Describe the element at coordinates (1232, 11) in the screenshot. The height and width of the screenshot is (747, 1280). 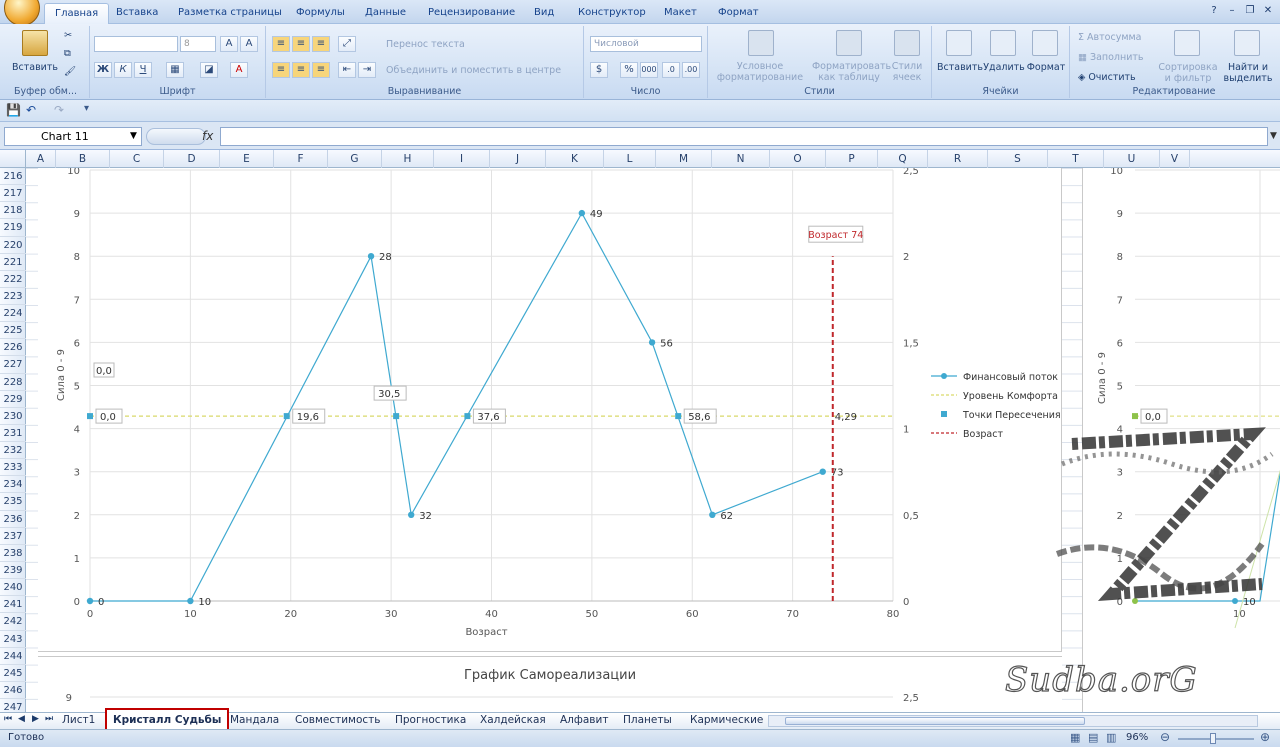
I see `minimize-icon: –` at that location.